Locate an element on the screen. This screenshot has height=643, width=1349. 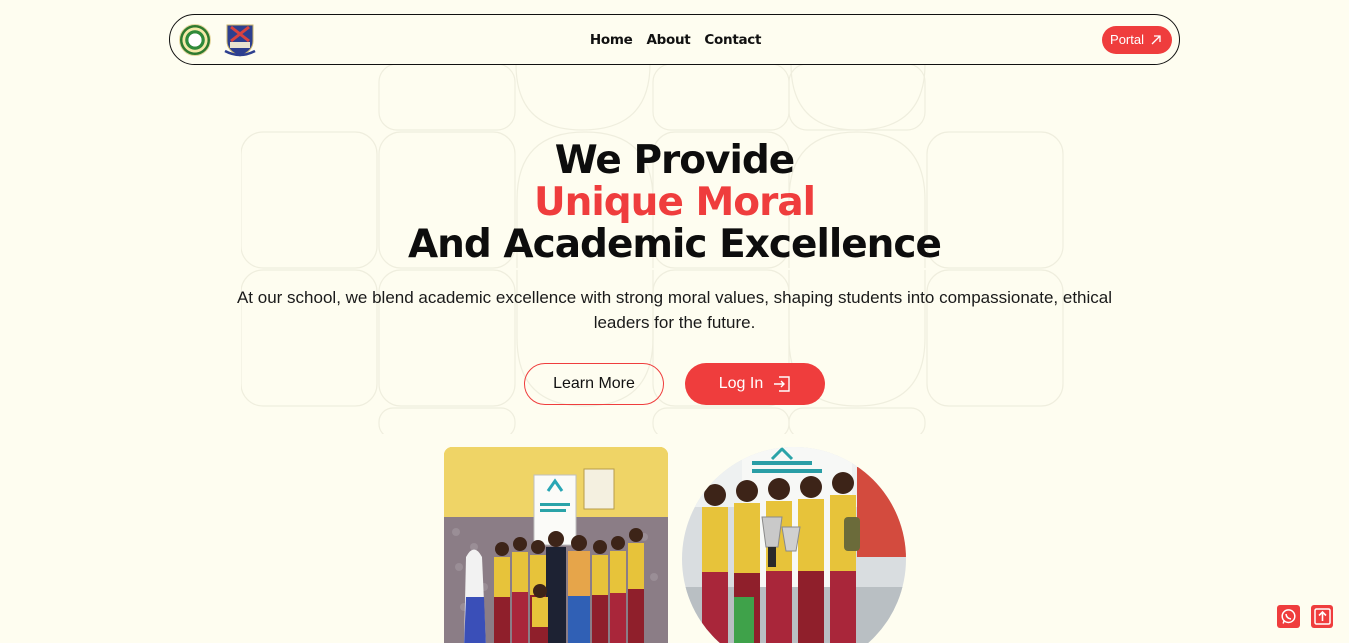
arrow-up-right-icon is located at coordinates (1156, 39).